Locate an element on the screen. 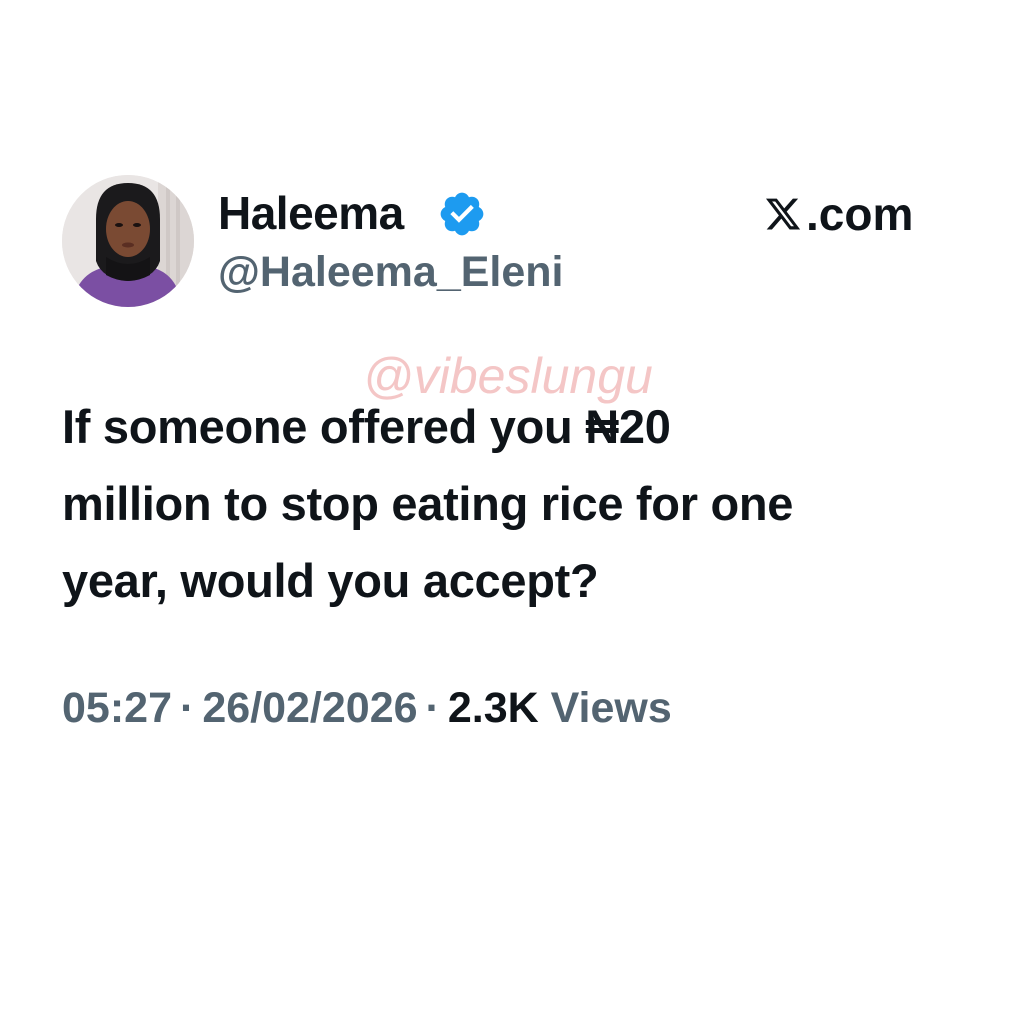 The height and width of the screenshot is (1024, 1024). tweet-meta: 05:27 · 26/02/2026 · 2.3K Views is located at coordinates (367, 708).